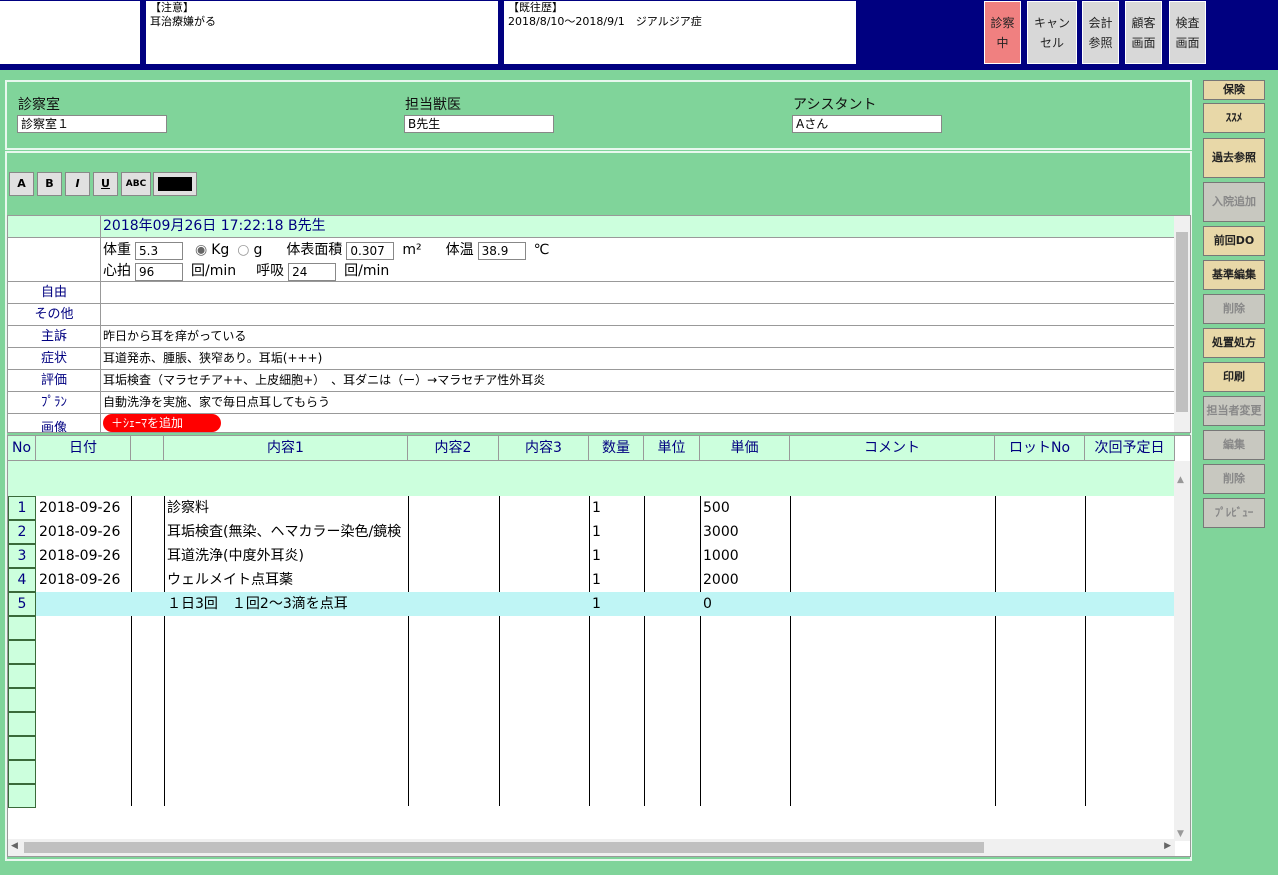 The image size is (1278, 875). What do you see at coordinates (21, 184) in the screenshot?
I see `font-button: A` at bounding box center [21, 184].